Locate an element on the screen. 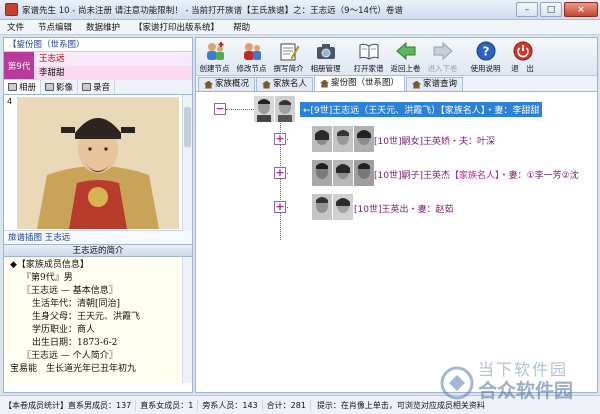 The height and width of the screenshot is (414, 600). photo-caption: 旅谱插图 王志远 is located at coordinates (98, 238).